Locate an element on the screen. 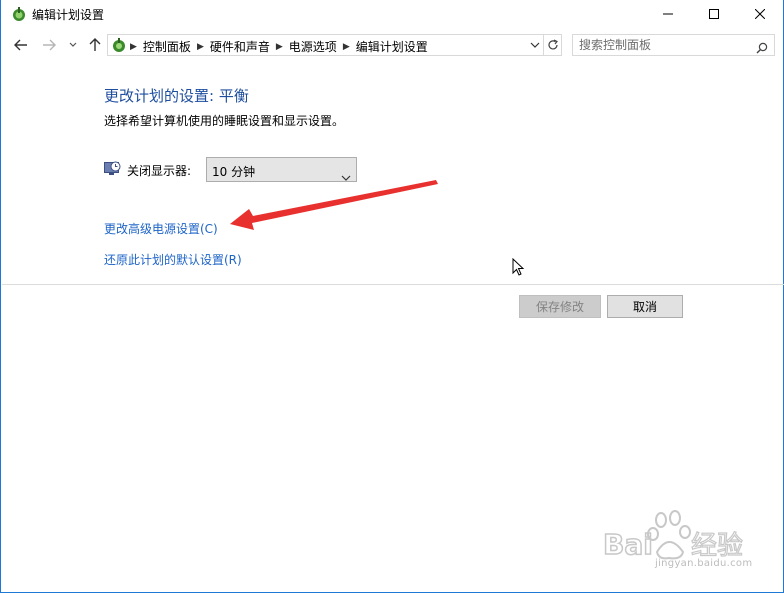  svg-text: 经验 is located at coordinates (717, 546).